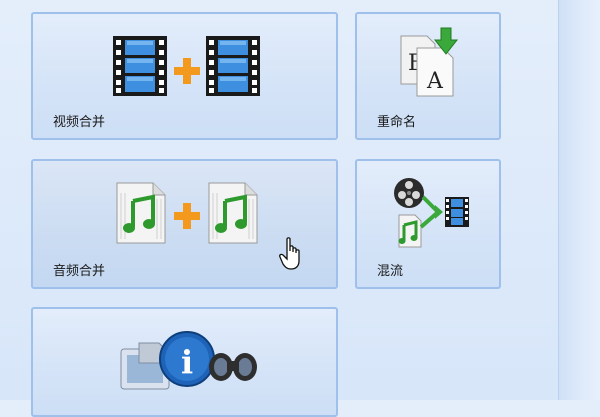  Describe the element at coordinates (79, 271) in the screenshot. I see `audio-merge-label: 音频合并` at that location.